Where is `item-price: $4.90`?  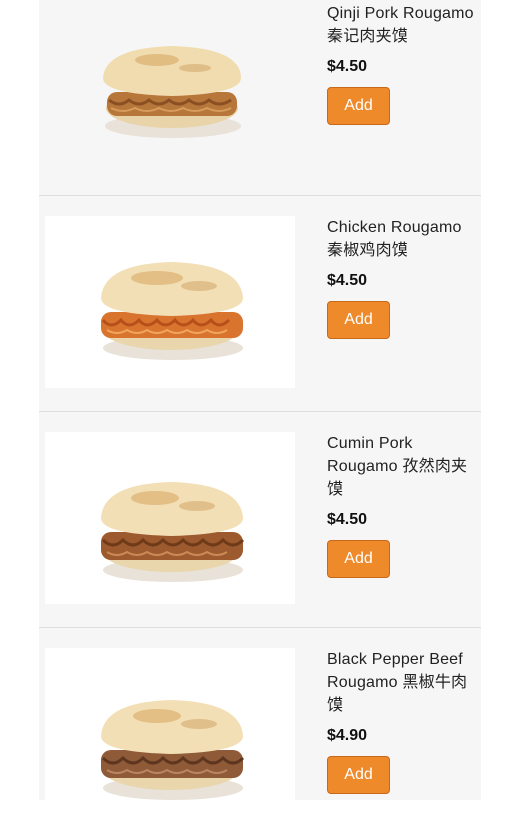
item-price: $4.90 is located at coordinates (347, 735).